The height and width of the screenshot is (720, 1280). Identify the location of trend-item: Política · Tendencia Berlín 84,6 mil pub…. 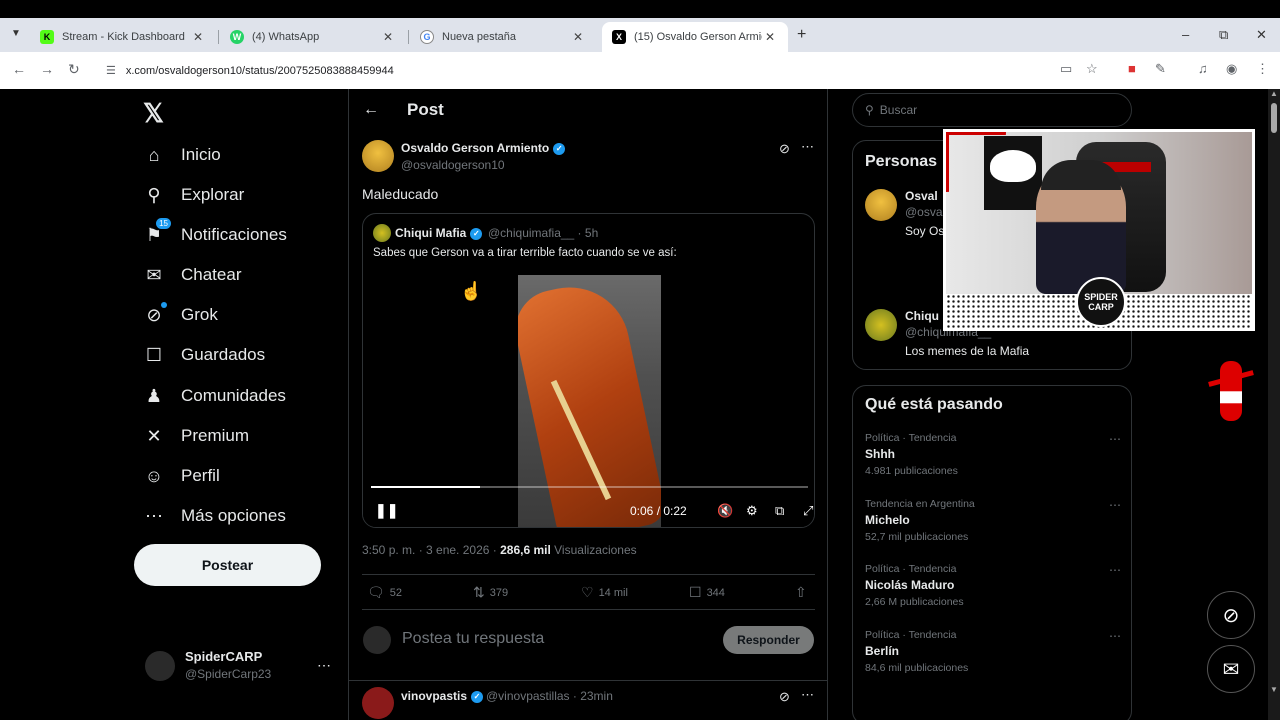
(995, 651).